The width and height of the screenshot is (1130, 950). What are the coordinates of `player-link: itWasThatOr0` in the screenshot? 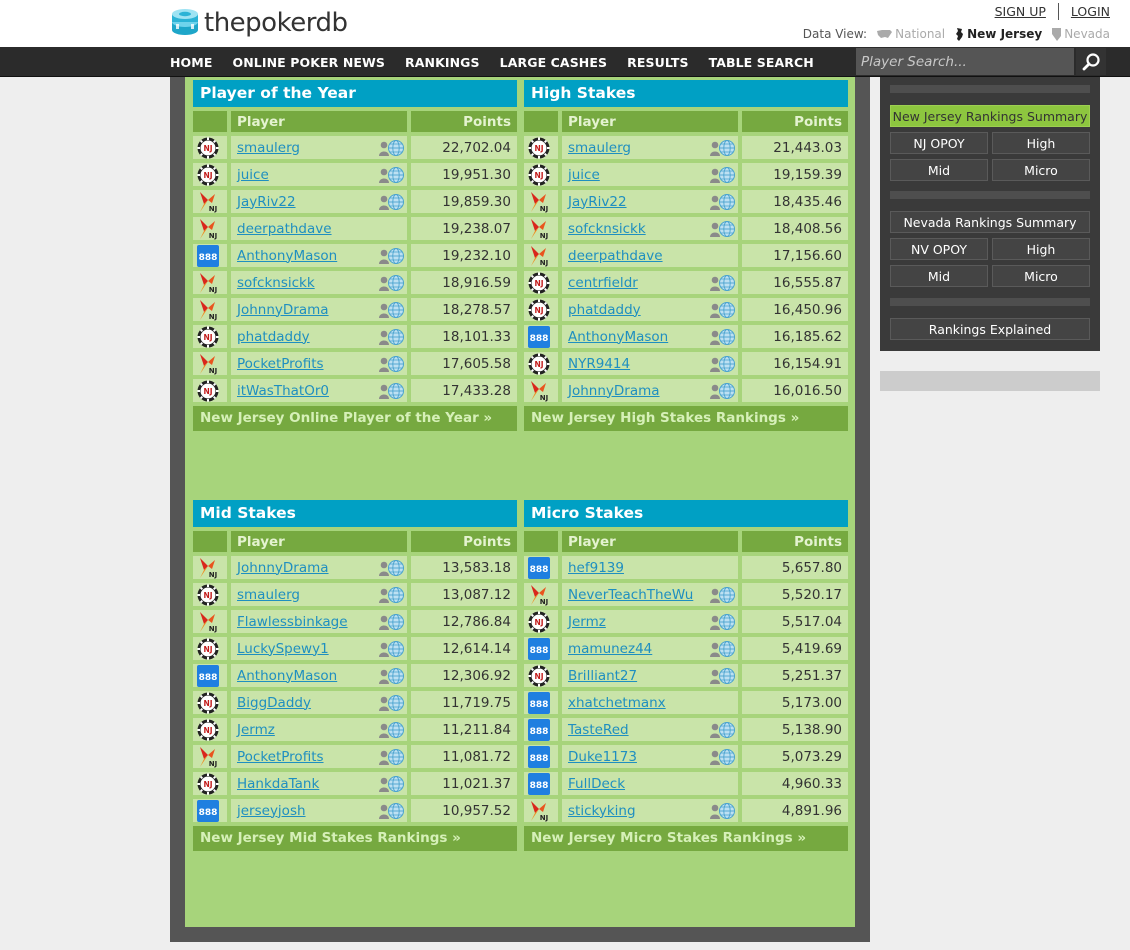 It's located at (283, 391).